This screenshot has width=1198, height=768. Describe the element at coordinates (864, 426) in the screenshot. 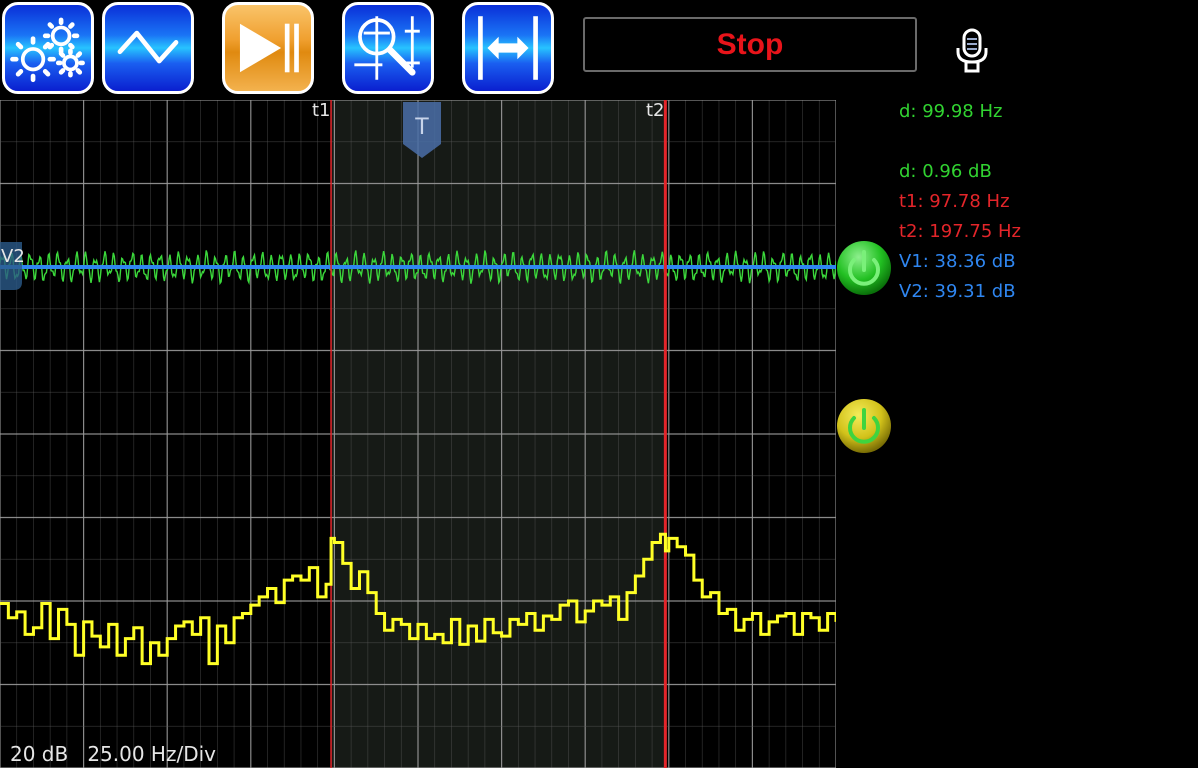

I see `ch1-power-toggle` at that location.